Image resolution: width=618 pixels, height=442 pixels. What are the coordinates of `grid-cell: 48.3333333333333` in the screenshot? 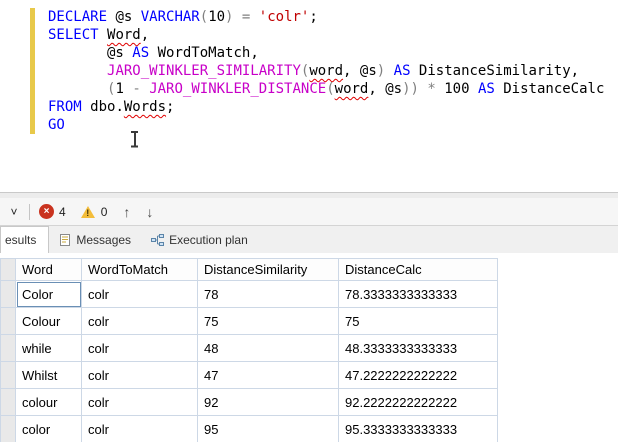 It's located at (418, 348).